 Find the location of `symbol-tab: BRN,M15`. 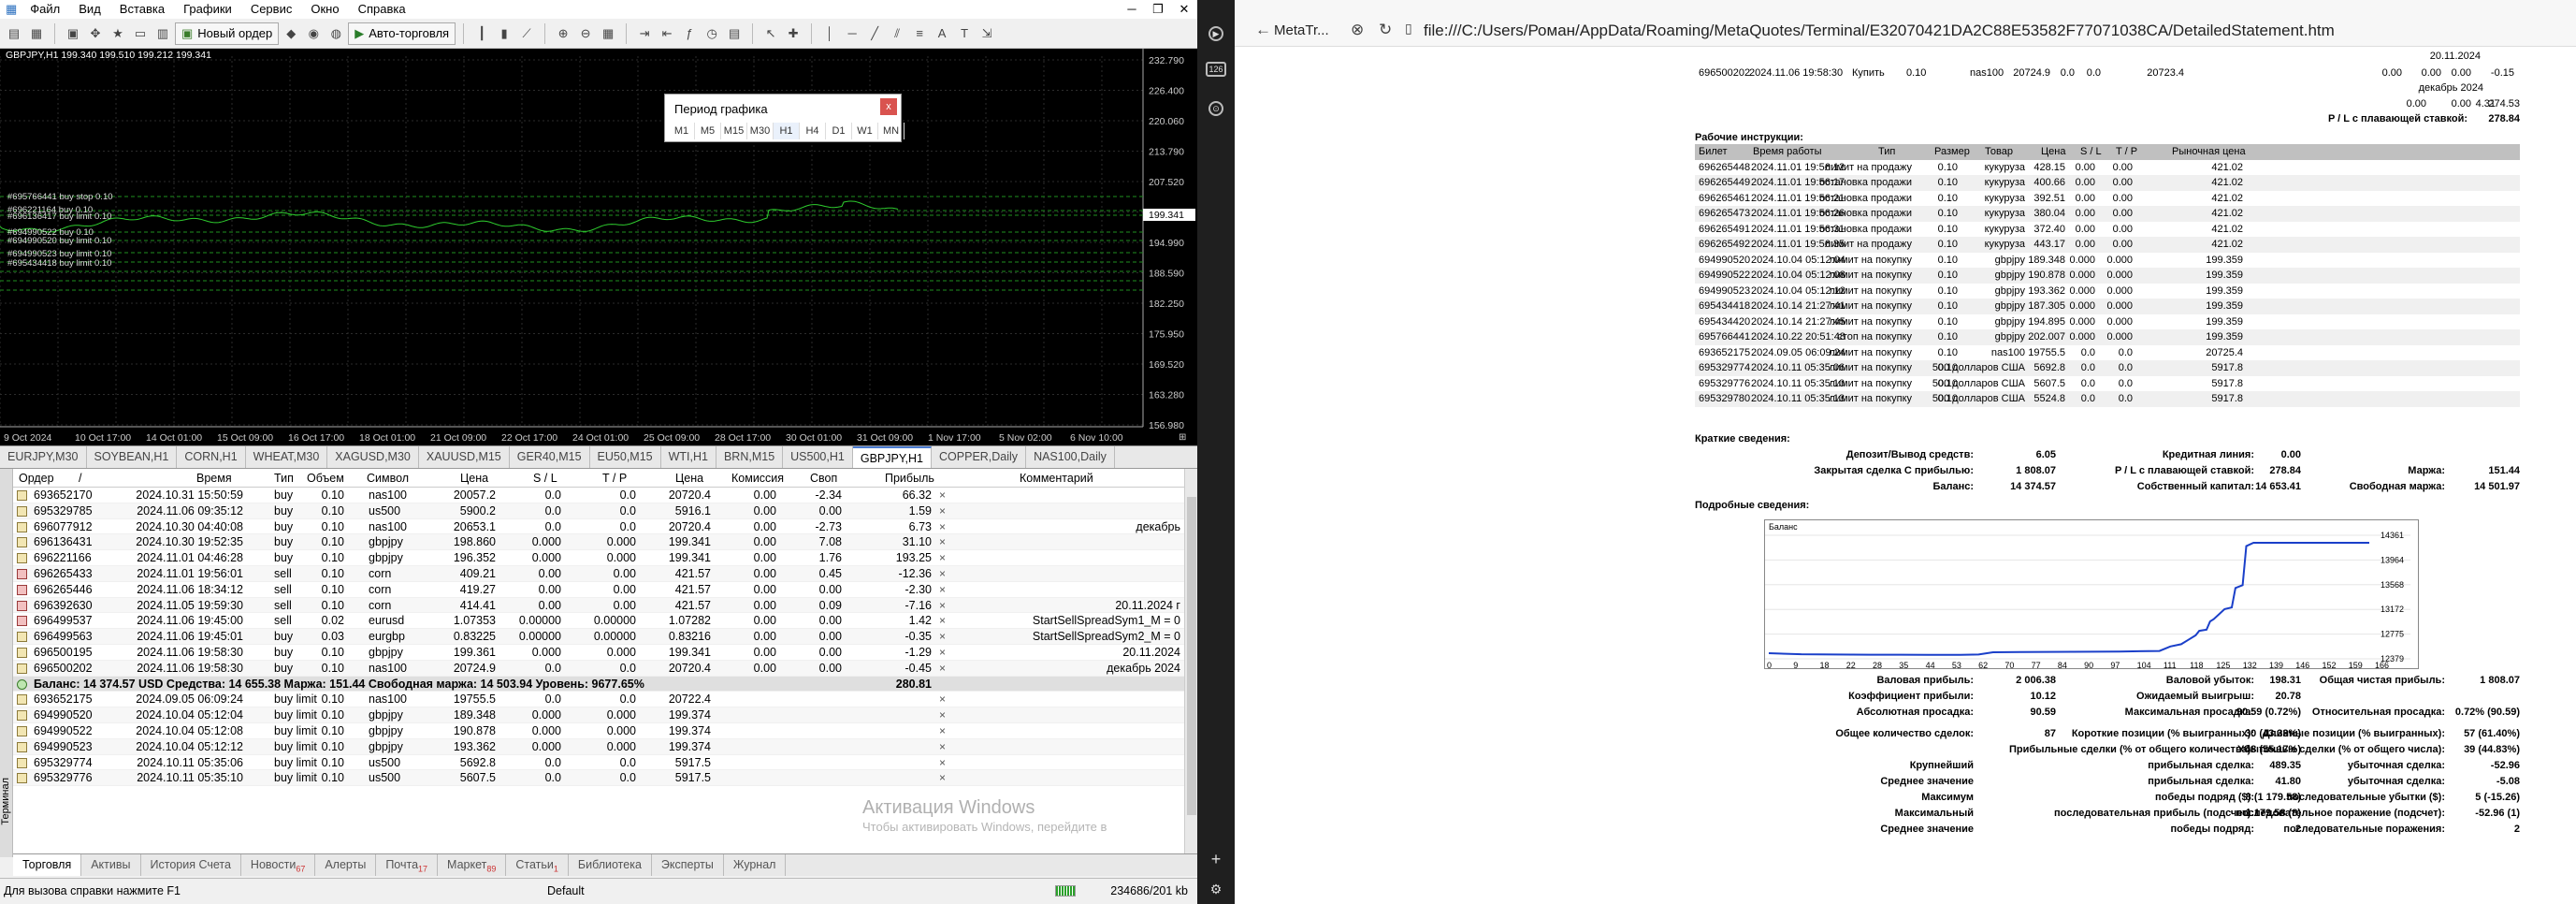

symbol-tab: BRN,M15 is located at coordinates (750, 457).